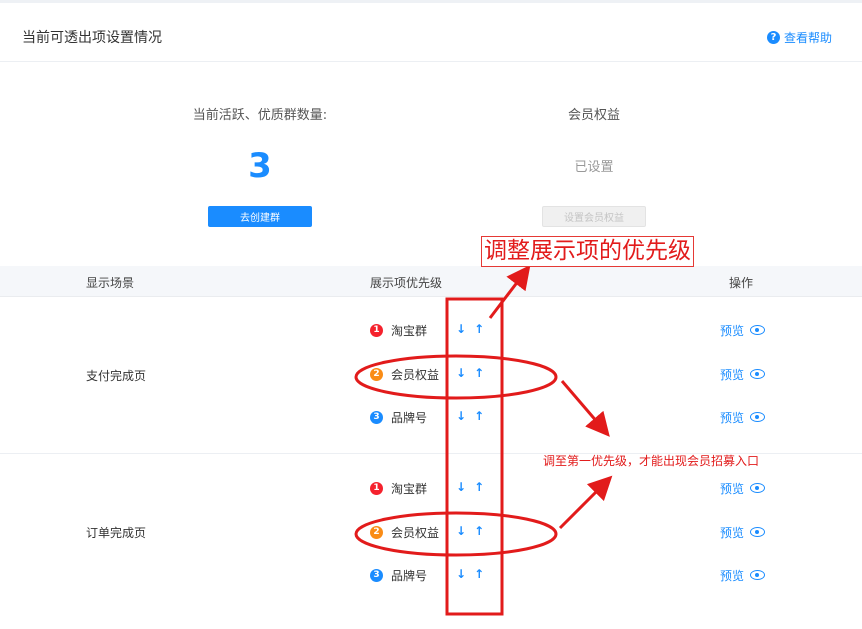 This screenshot has width=862, height=629. Describe the element at coordinates (92, 38) in the screenshot. I see `page-title: 当前可透出项设置情况` at that location.